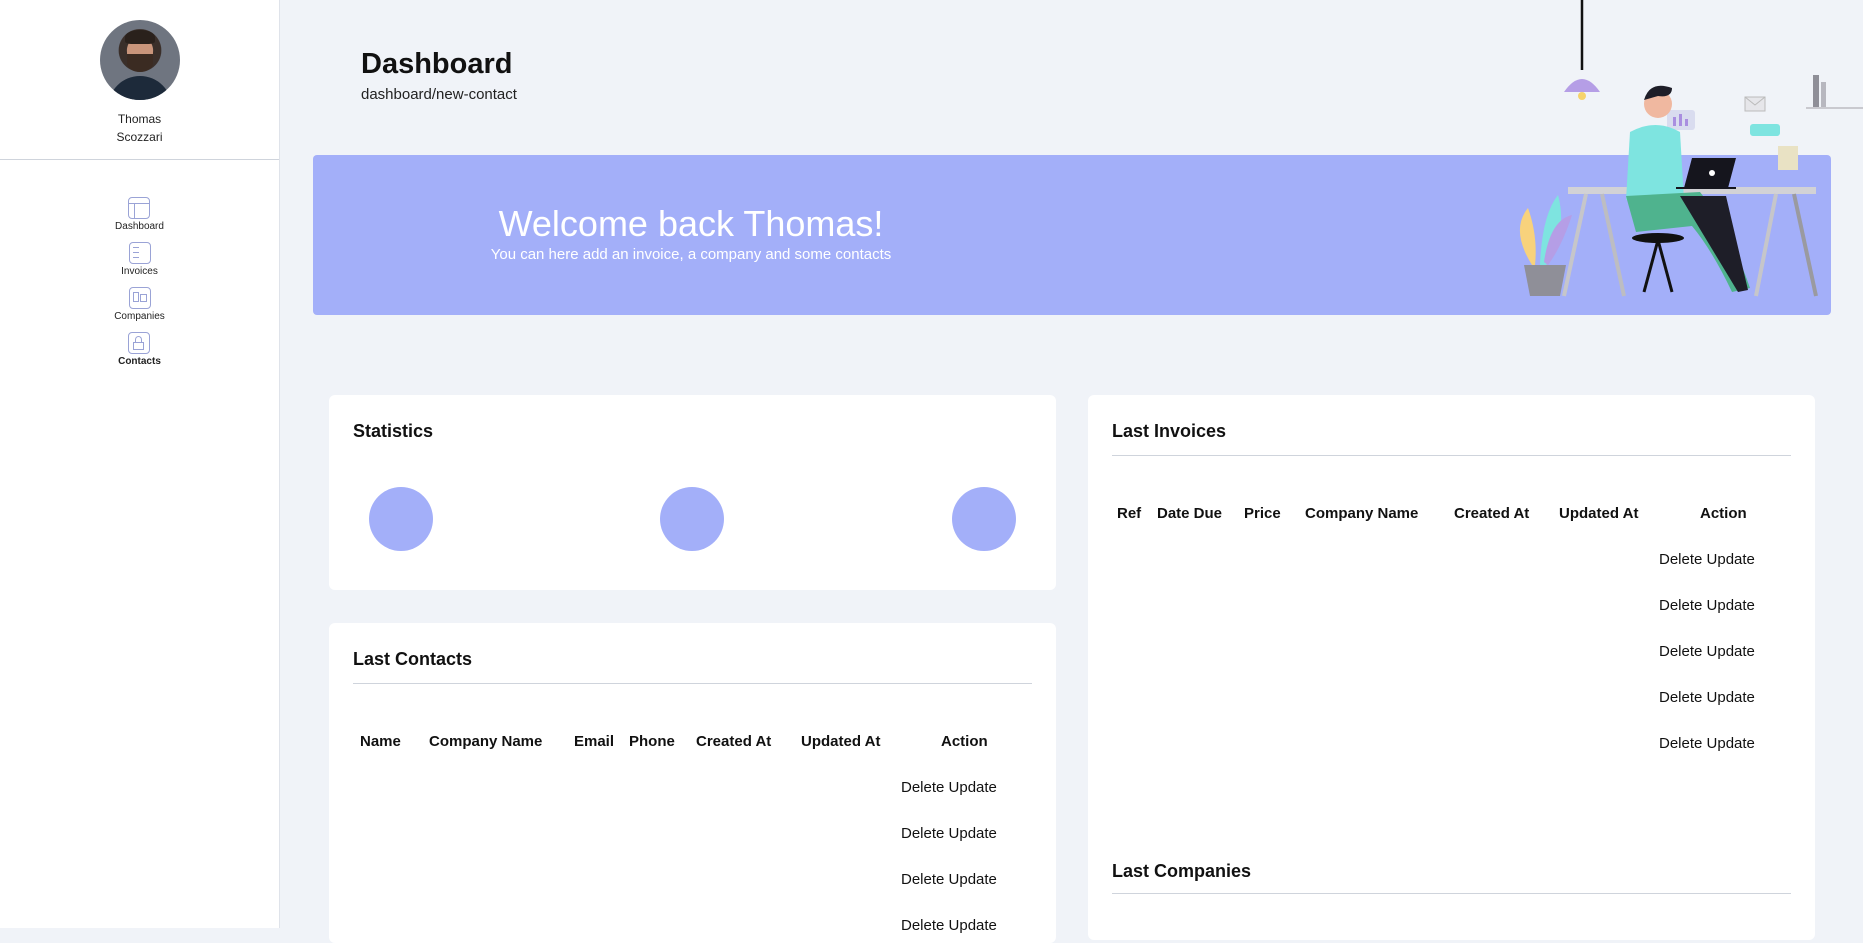 This screenshot has width=1863, height=943. Describe the element at coordinates (139, 271) in the screenshot. I see `sidebar-item-label: Invoices` at that location.